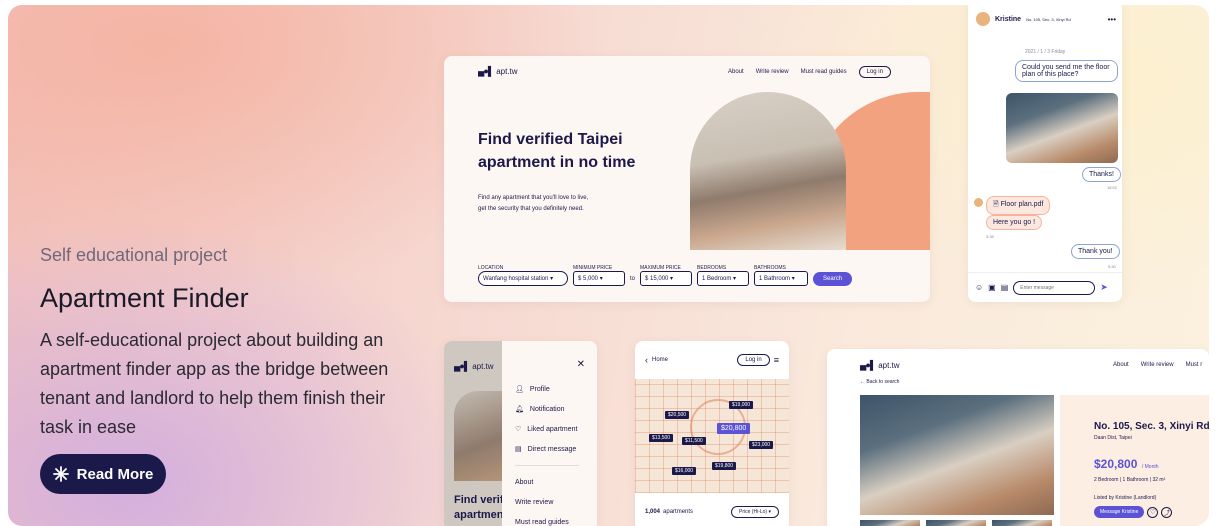 This screenshot has width=1223, height=526. Describe the element at coordinates (1151, 426) in the screenshot. I see `apartment-title: No. 105, Sec. 3, Xinyi Rd` at that location.